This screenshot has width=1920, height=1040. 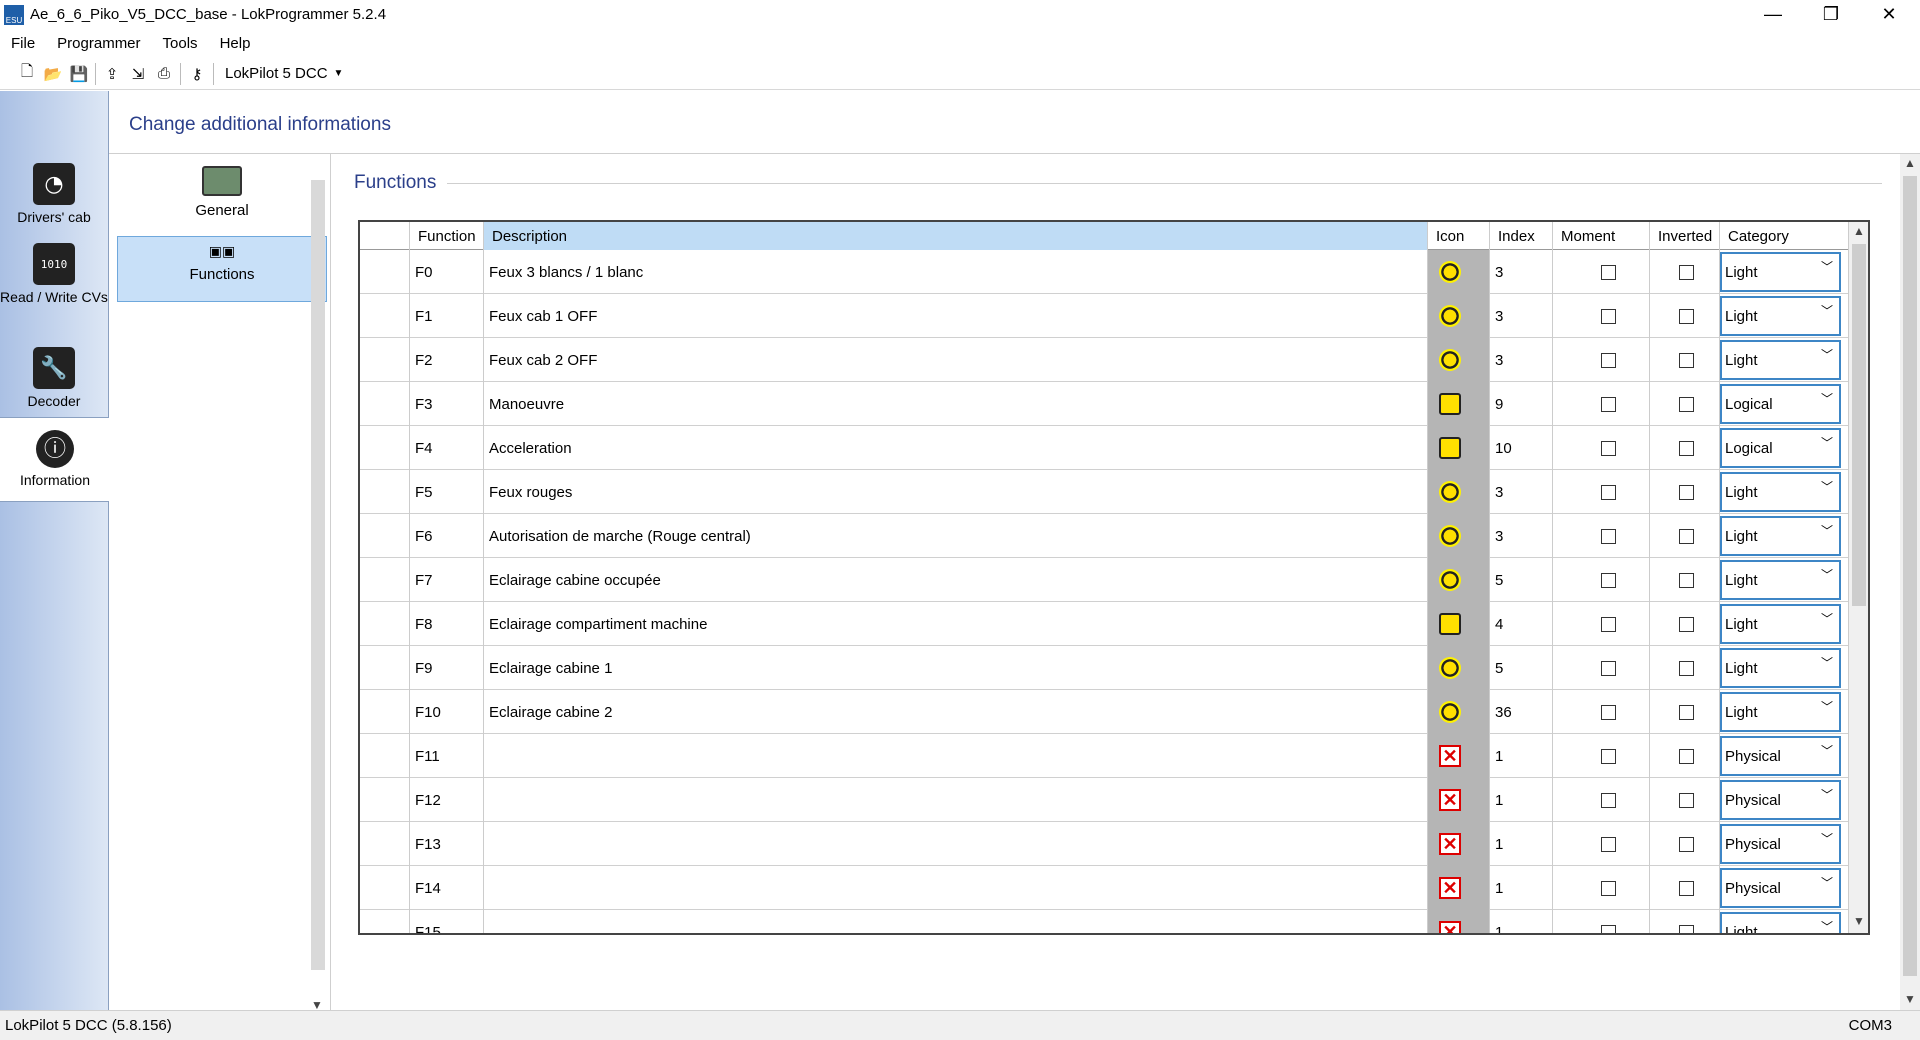 I want to click on subnav-scrollbar: ▼, so click(x=316, y=596).